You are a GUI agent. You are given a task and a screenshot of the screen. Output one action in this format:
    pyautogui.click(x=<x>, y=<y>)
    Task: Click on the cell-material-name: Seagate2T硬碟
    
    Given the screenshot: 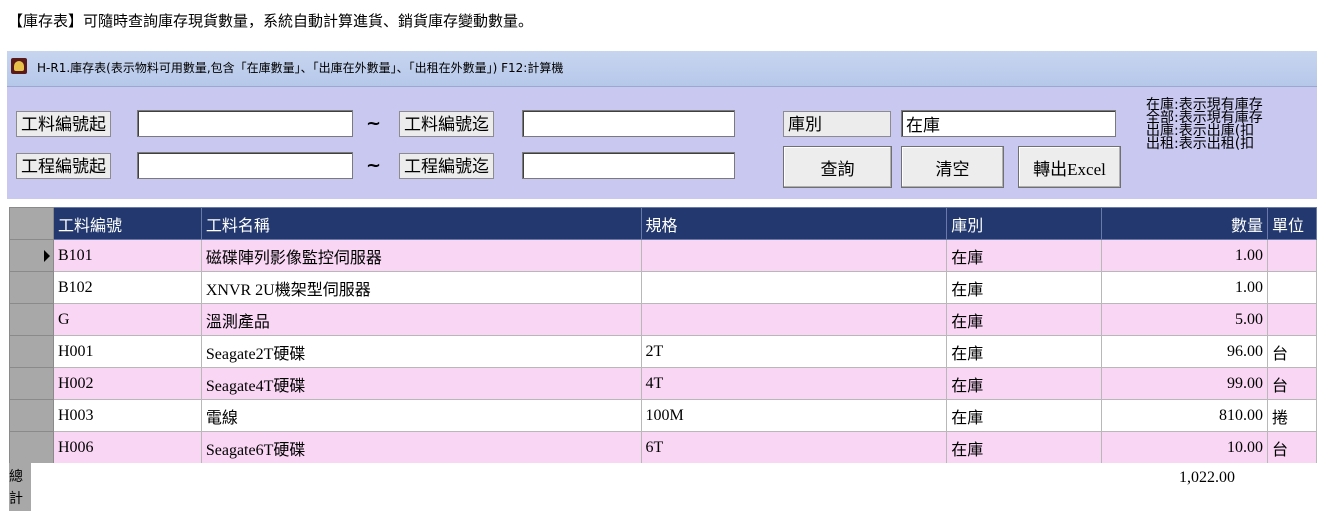 What is the action you would take?
    pyautogui.click(x=421, y=351)
    